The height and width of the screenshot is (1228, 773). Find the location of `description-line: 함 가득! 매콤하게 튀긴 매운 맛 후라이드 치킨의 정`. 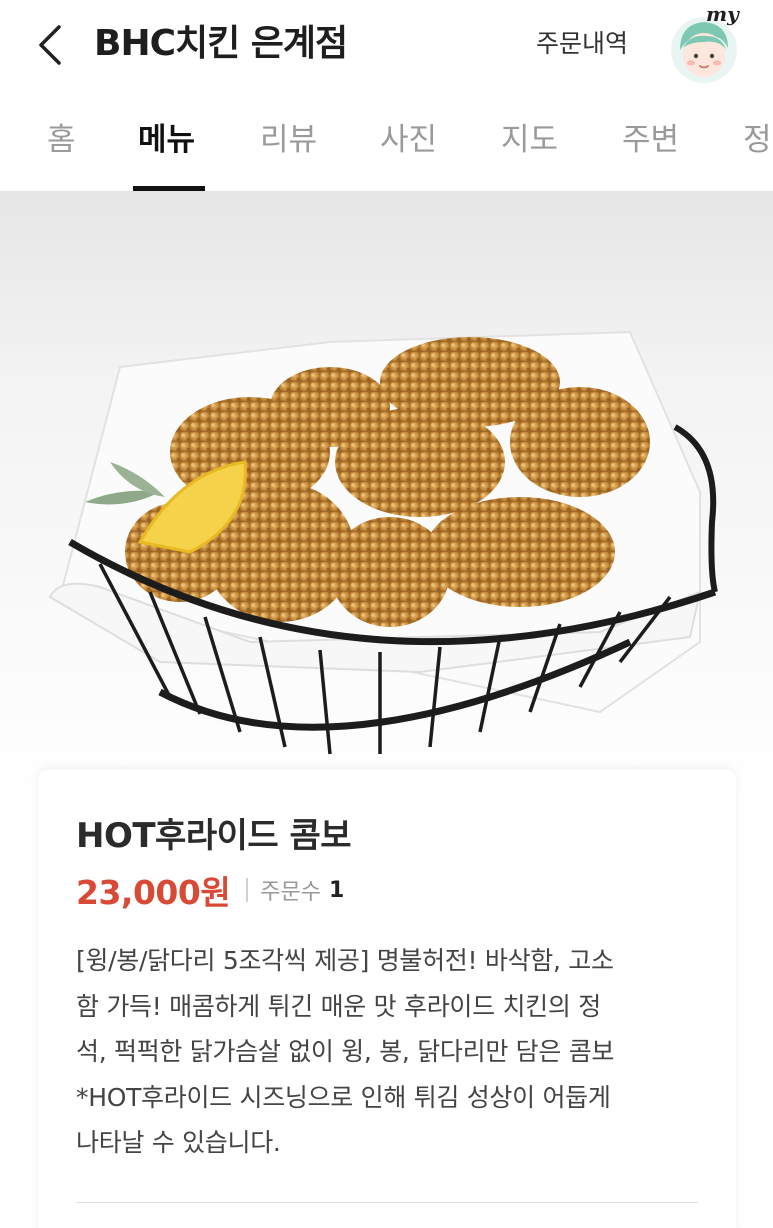

description-line: 함 가득! 매콤하게 튀긴 매운 맛 후라이드 치킨의 정 is located at coordinates (338, 1006).